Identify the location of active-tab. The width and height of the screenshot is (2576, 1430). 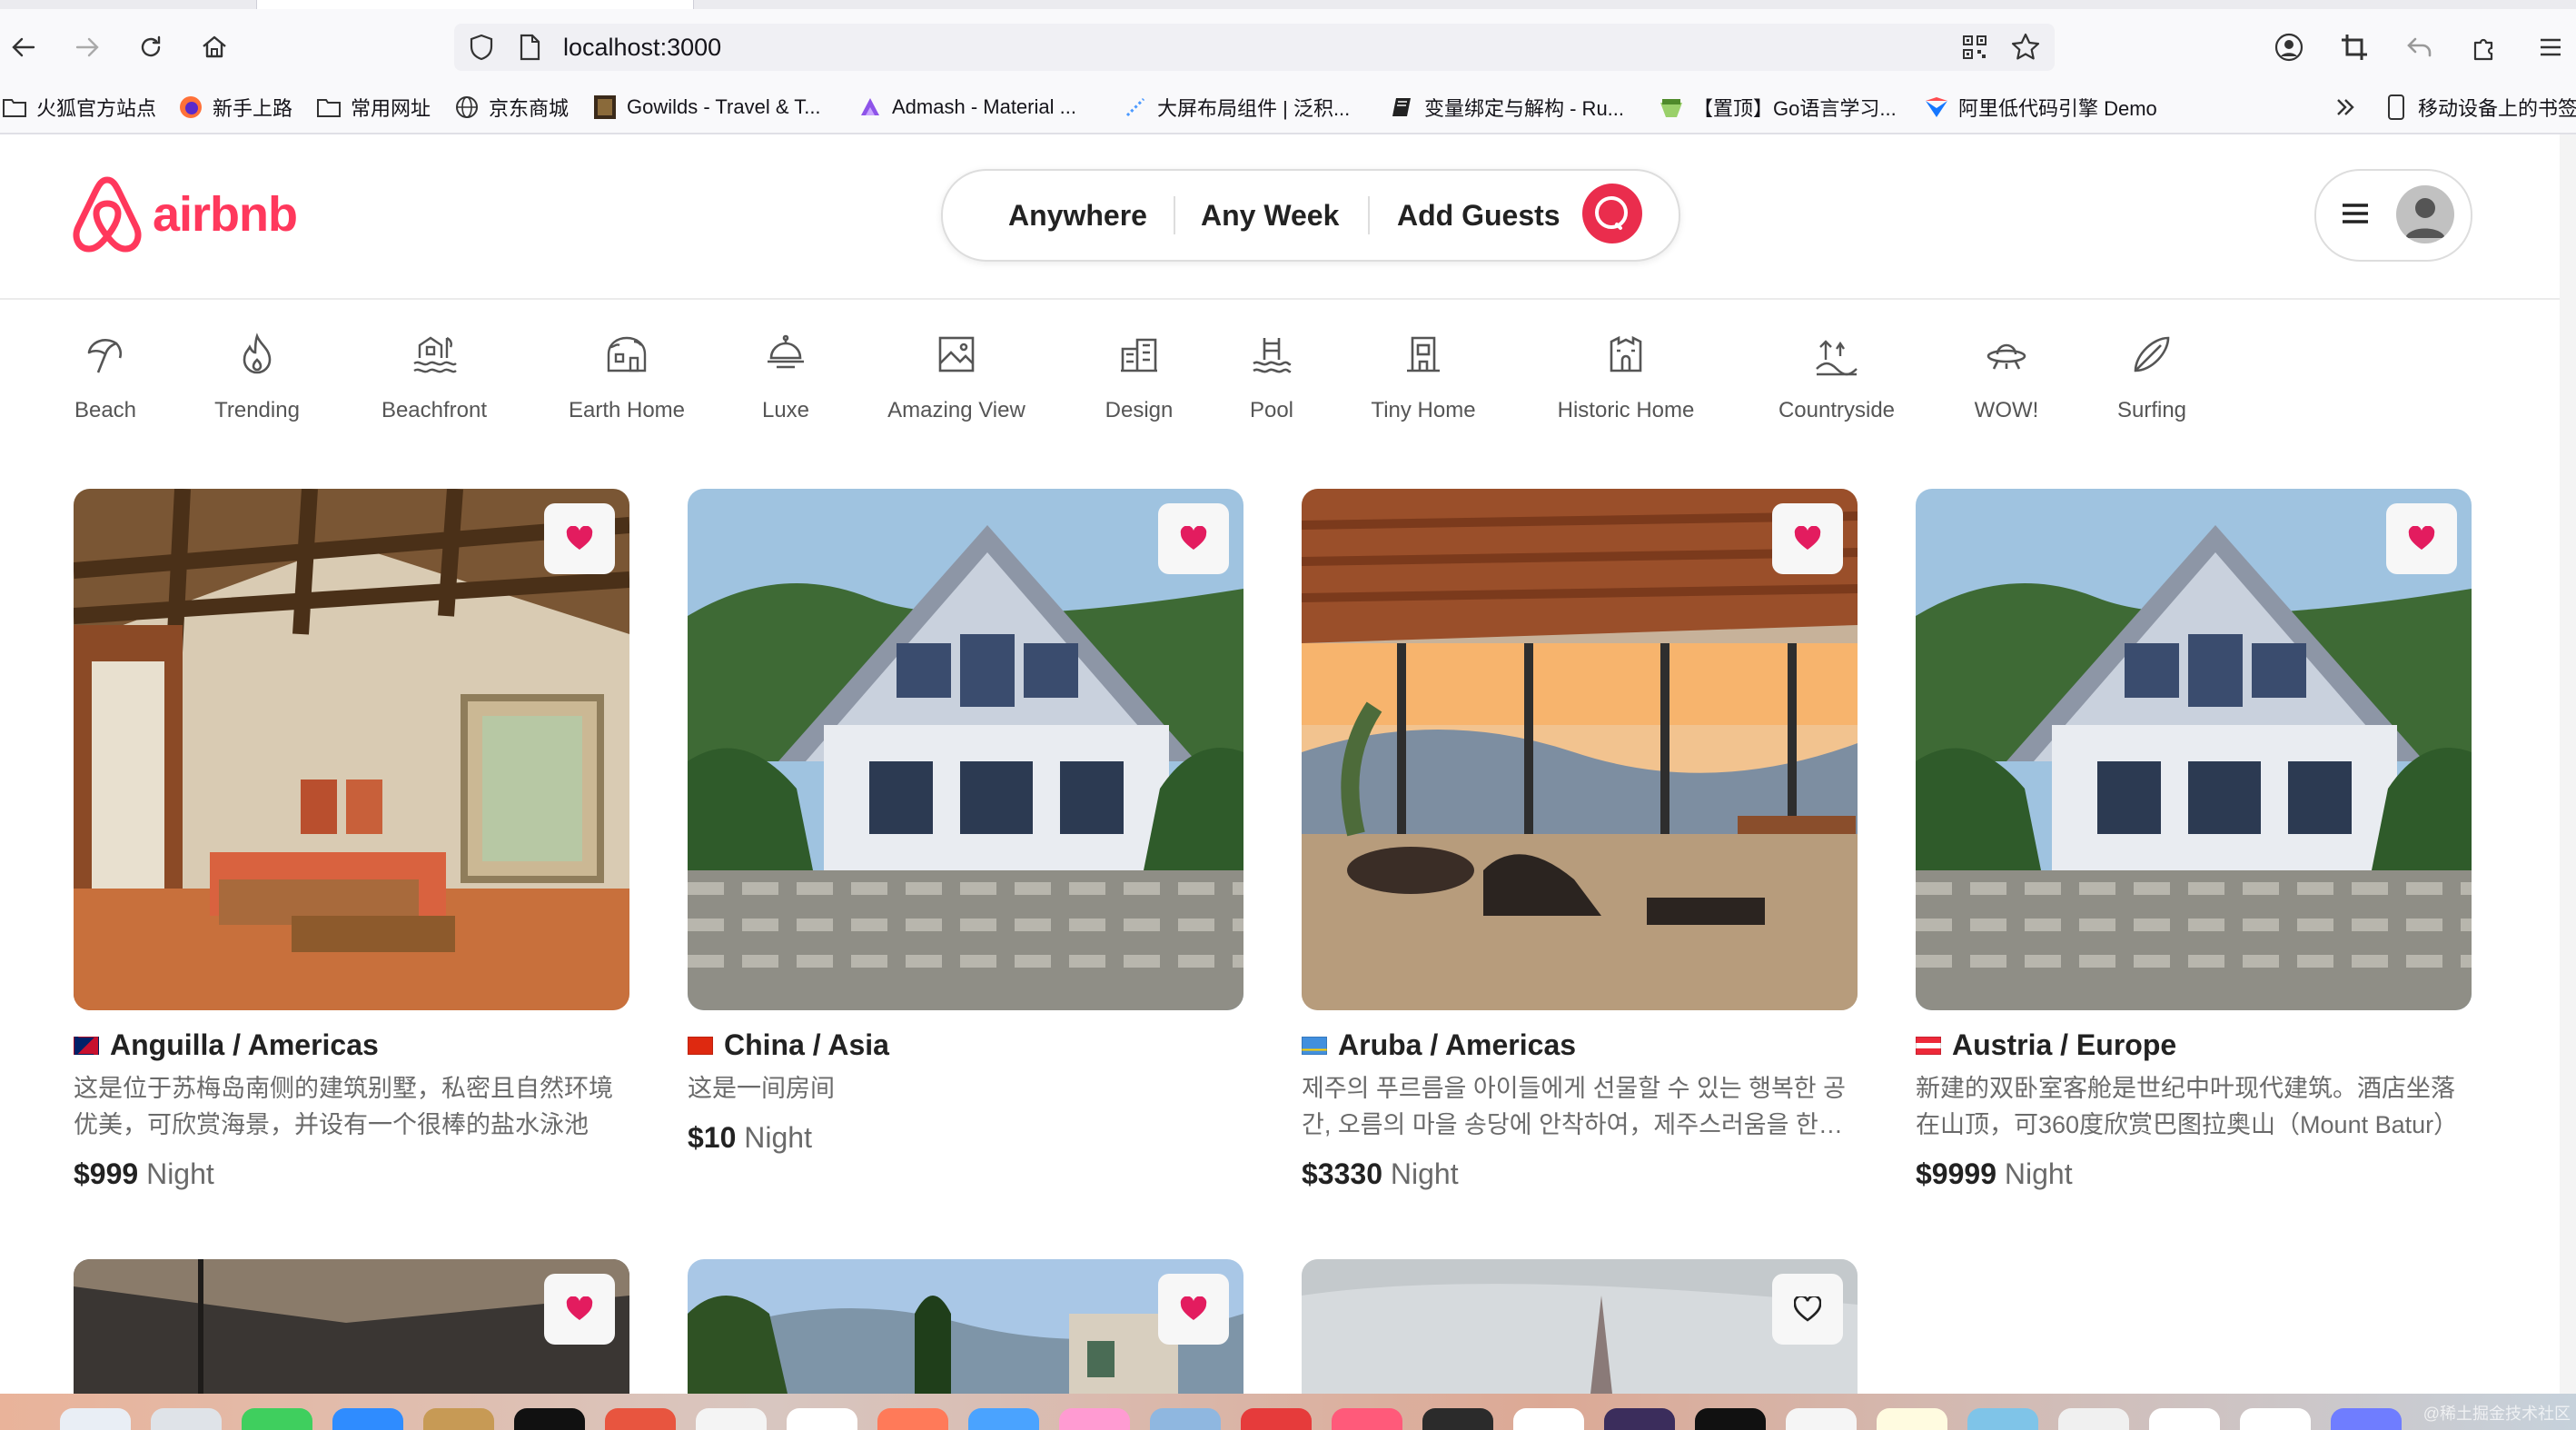
(475, 4).